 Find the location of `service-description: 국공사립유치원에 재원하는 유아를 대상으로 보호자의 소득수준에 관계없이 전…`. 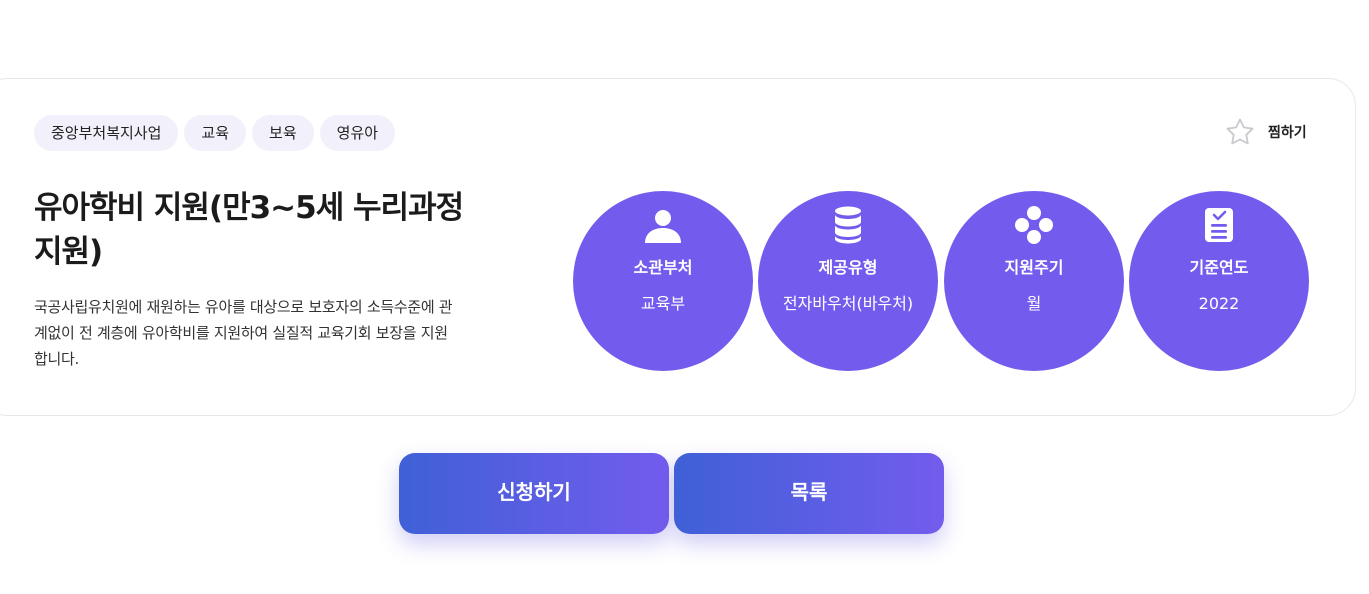

service-description: 국공사립유치원에 재원하는 유아를 대상으로 보호자의 소득수준에 관계없이 전… is located at coordinates (243, 333).